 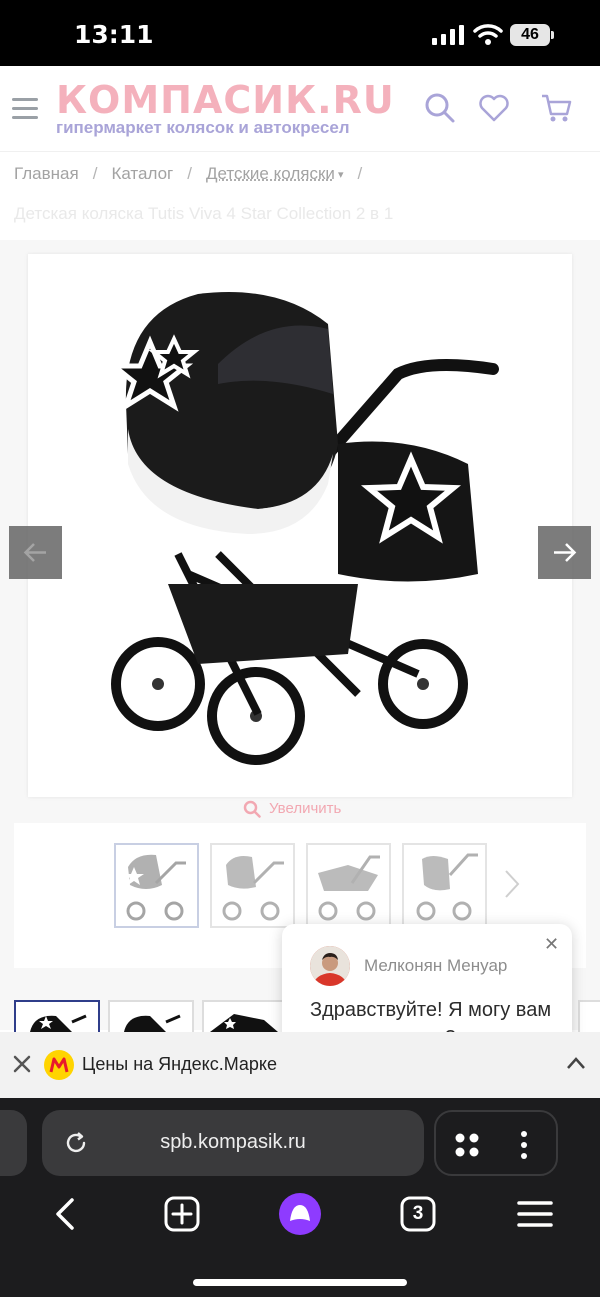 I want to click on market-price-banner: Цены на Яндекс.Марке, so click(x=300, y=1065).